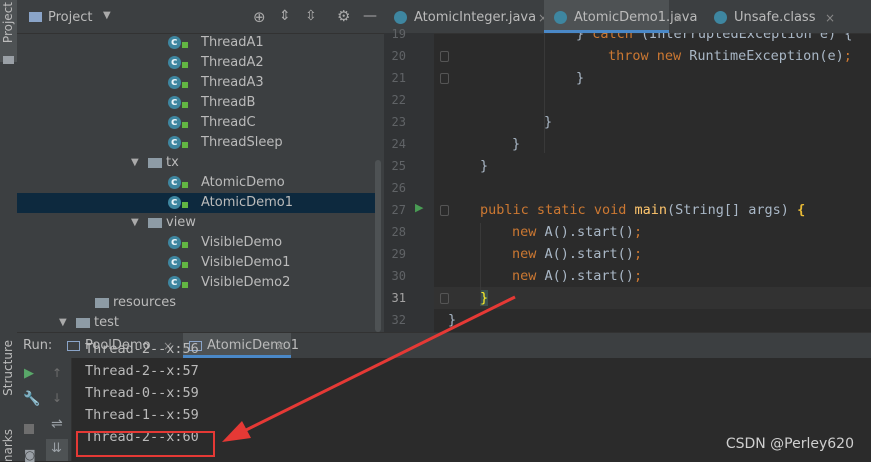 This screenshot has width=871, height=462. What do you see at coordinates (376, 365) in the screenshot?
I see `arrow-shaft` at bounding box center [376, 365].